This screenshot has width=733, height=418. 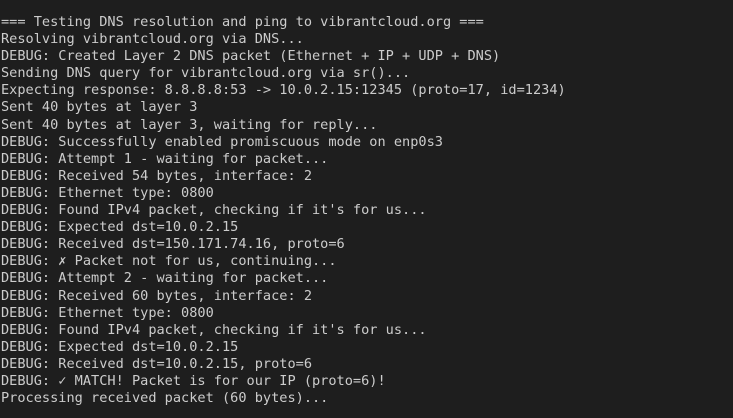 What do you see at coordinates (366, 7) in the screenshot?
I see `scrolled-off-line` at bounding box center [366, 7].